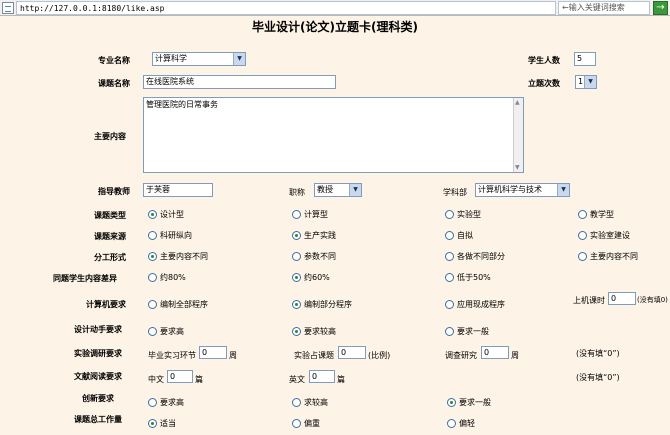  I want to click on diff-option-0: 约80%, so click(167, 277).